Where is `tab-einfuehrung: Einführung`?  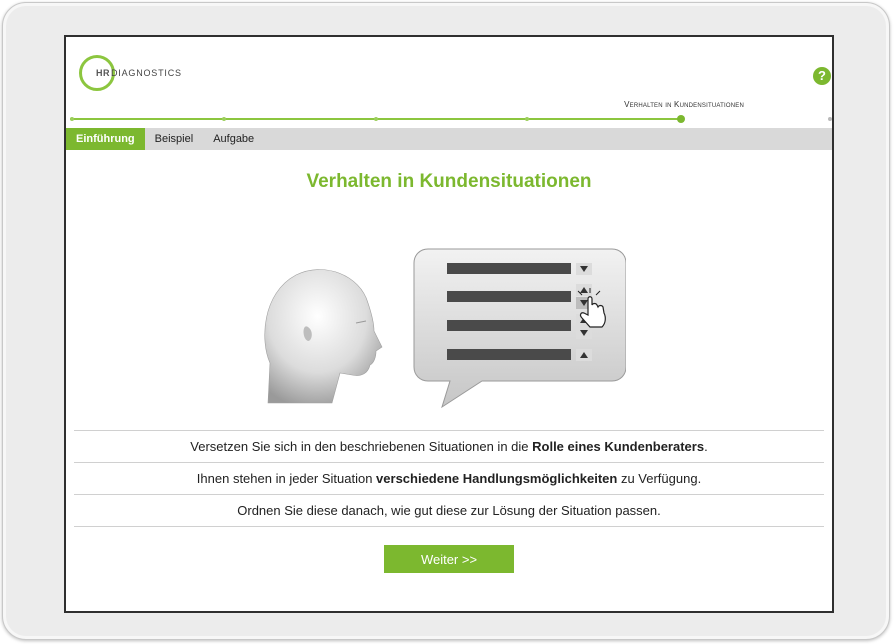 tab-einfuehrung: Einführung is located at coordinates (105, 139).